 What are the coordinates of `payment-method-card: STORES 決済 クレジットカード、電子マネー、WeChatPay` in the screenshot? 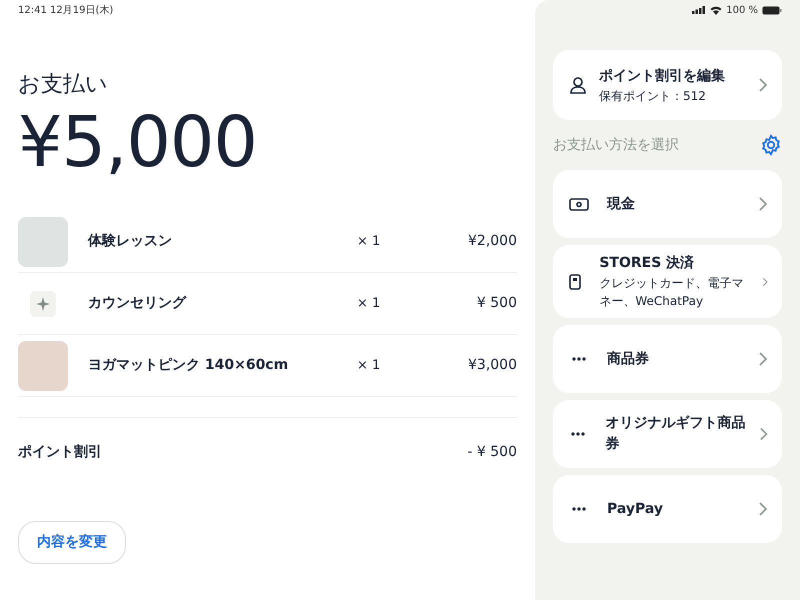 It's located at (667, 281).